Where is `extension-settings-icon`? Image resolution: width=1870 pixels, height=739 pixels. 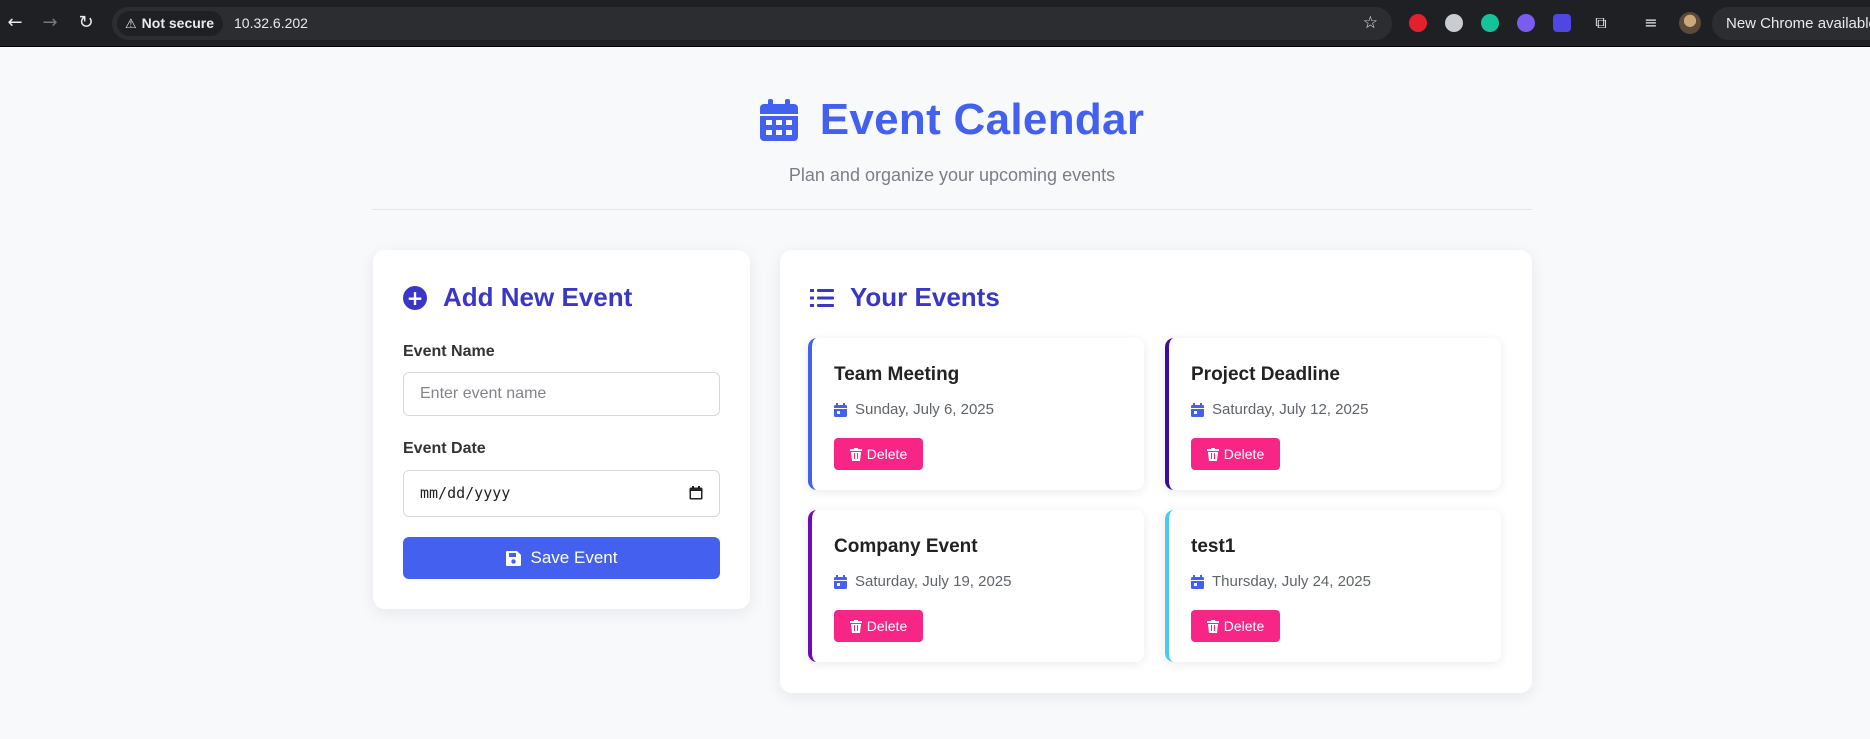
extension-settings-icon is located at coordinates (1562, 23).